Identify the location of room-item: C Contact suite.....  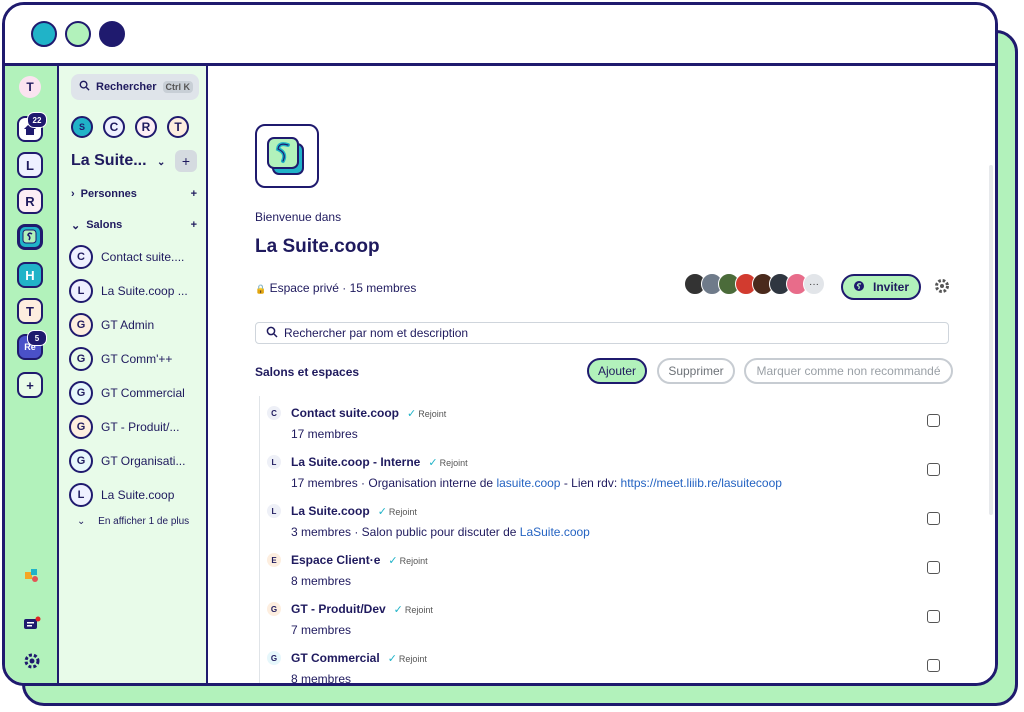
(134, 257).